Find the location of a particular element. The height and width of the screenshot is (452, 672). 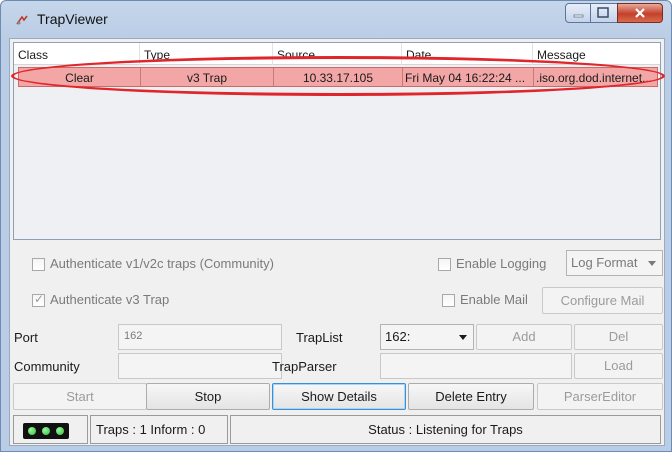

start-button: Start is located at coordinates (80, 396).